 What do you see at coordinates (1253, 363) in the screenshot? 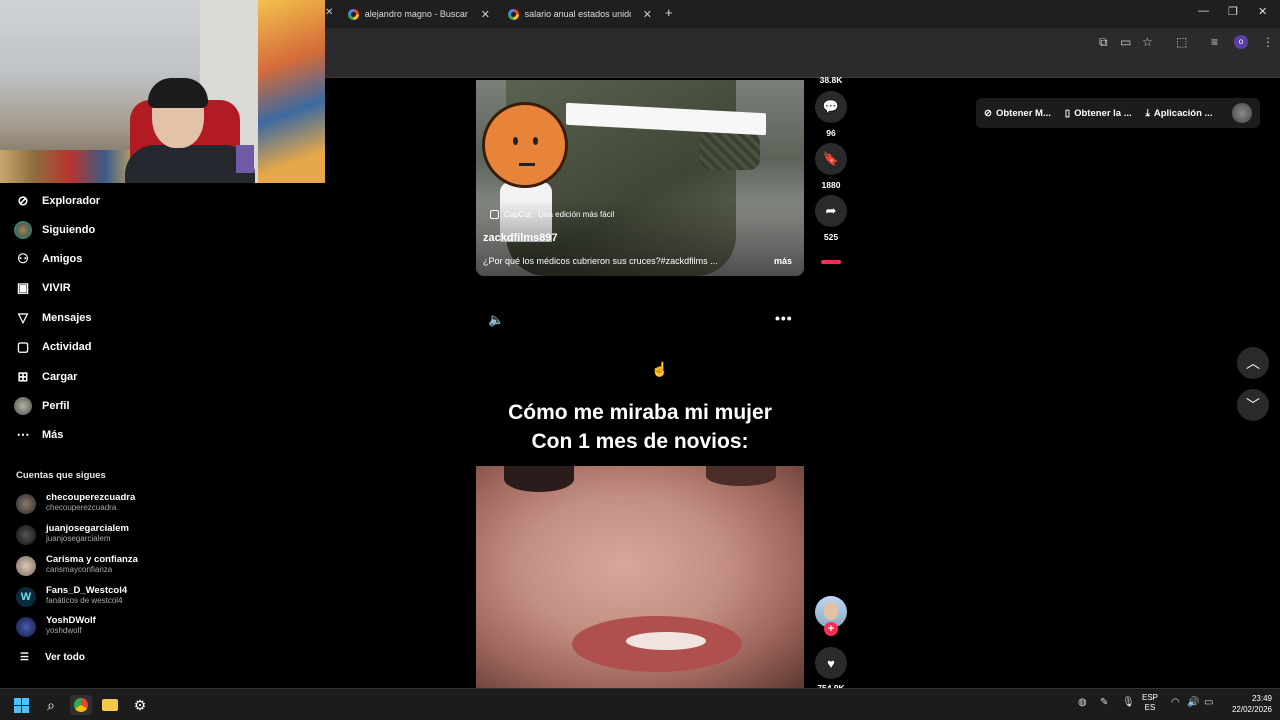
I see `previous-video-button: ︿` at bounding box center [1253, 363].